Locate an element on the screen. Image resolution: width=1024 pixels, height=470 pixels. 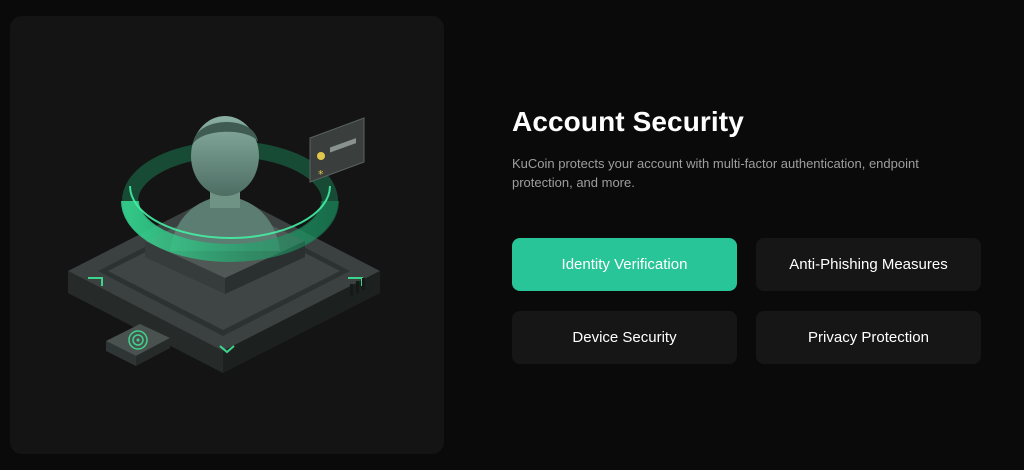
option-privacy-protection: Privacy Protection is located at coordinates (868, 337).